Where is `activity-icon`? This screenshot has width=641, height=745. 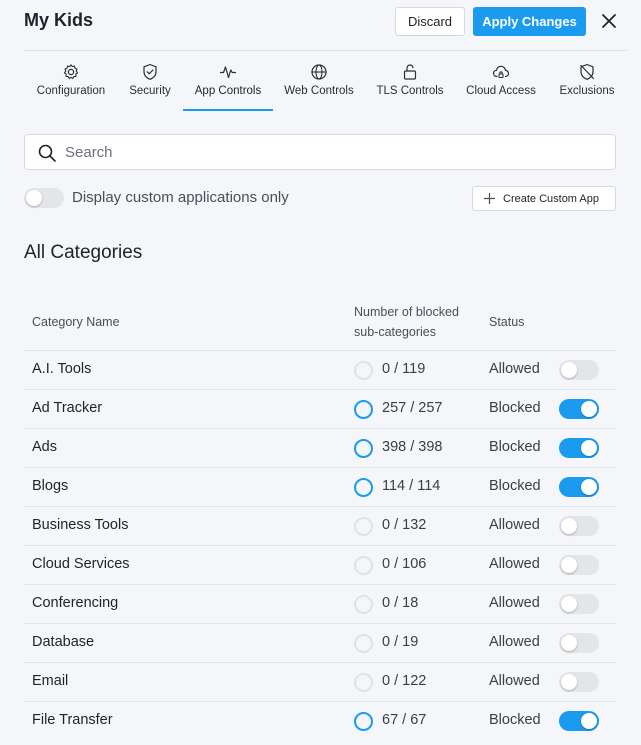 activity-icon is located at coordinates (228, 72).